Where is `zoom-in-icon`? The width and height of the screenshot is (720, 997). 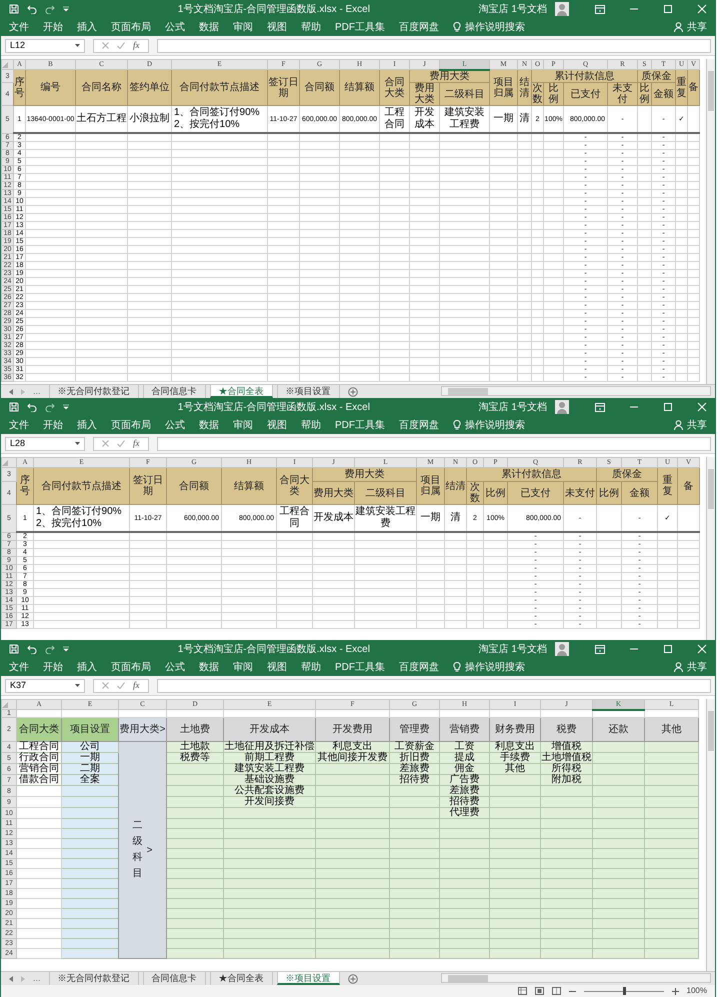
zoom-in-icon is located at coordinates (675, 991).